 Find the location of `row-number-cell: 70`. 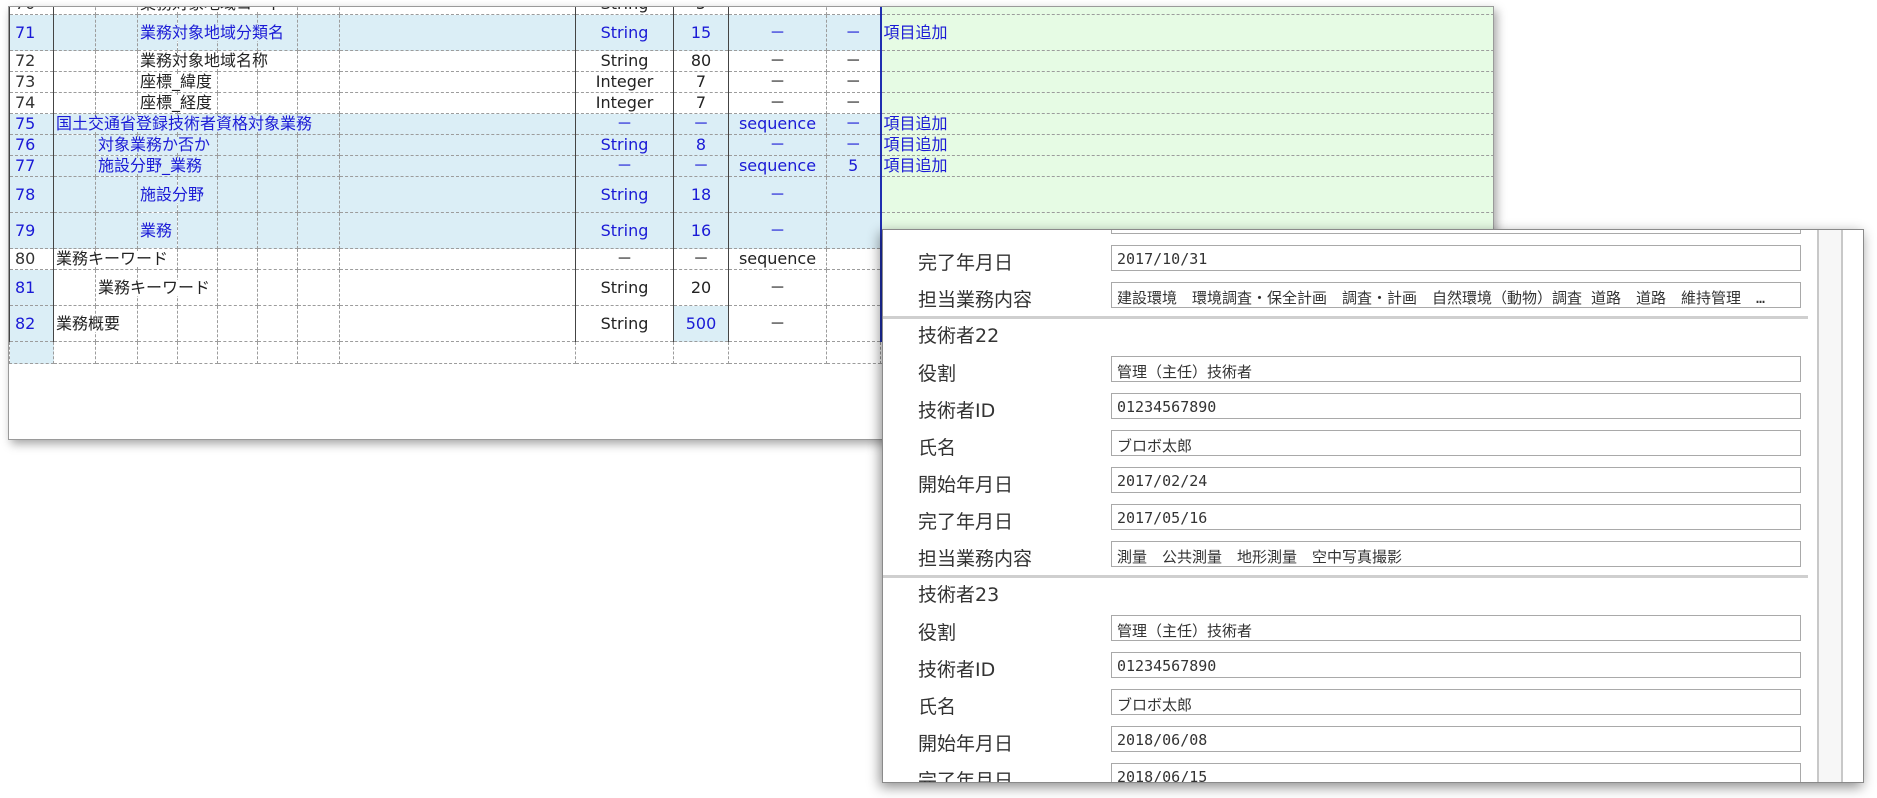

row-number-cell: 70 is located at coordinates (31, 11).